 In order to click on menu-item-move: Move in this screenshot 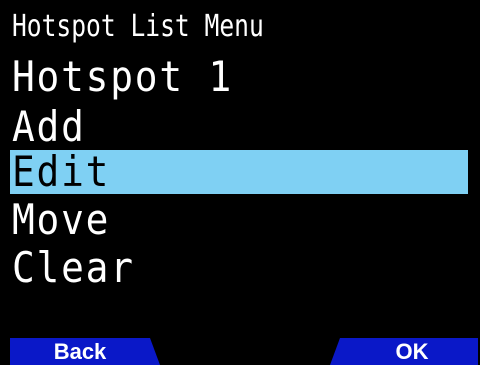, I will do `click(239, 220)`.